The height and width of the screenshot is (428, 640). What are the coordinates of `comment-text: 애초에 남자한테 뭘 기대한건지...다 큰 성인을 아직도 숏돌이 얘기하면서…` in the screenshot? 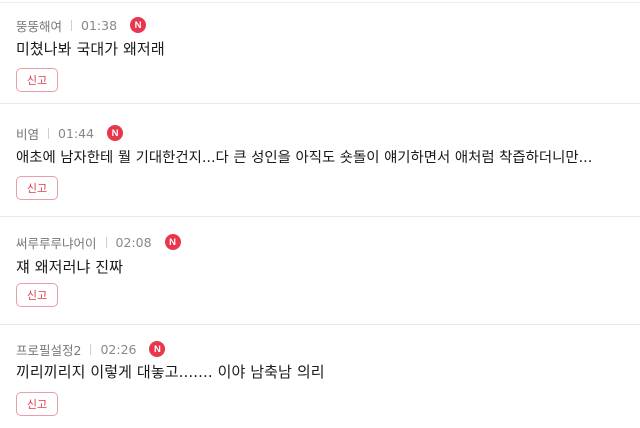 It's located at (304, 158).